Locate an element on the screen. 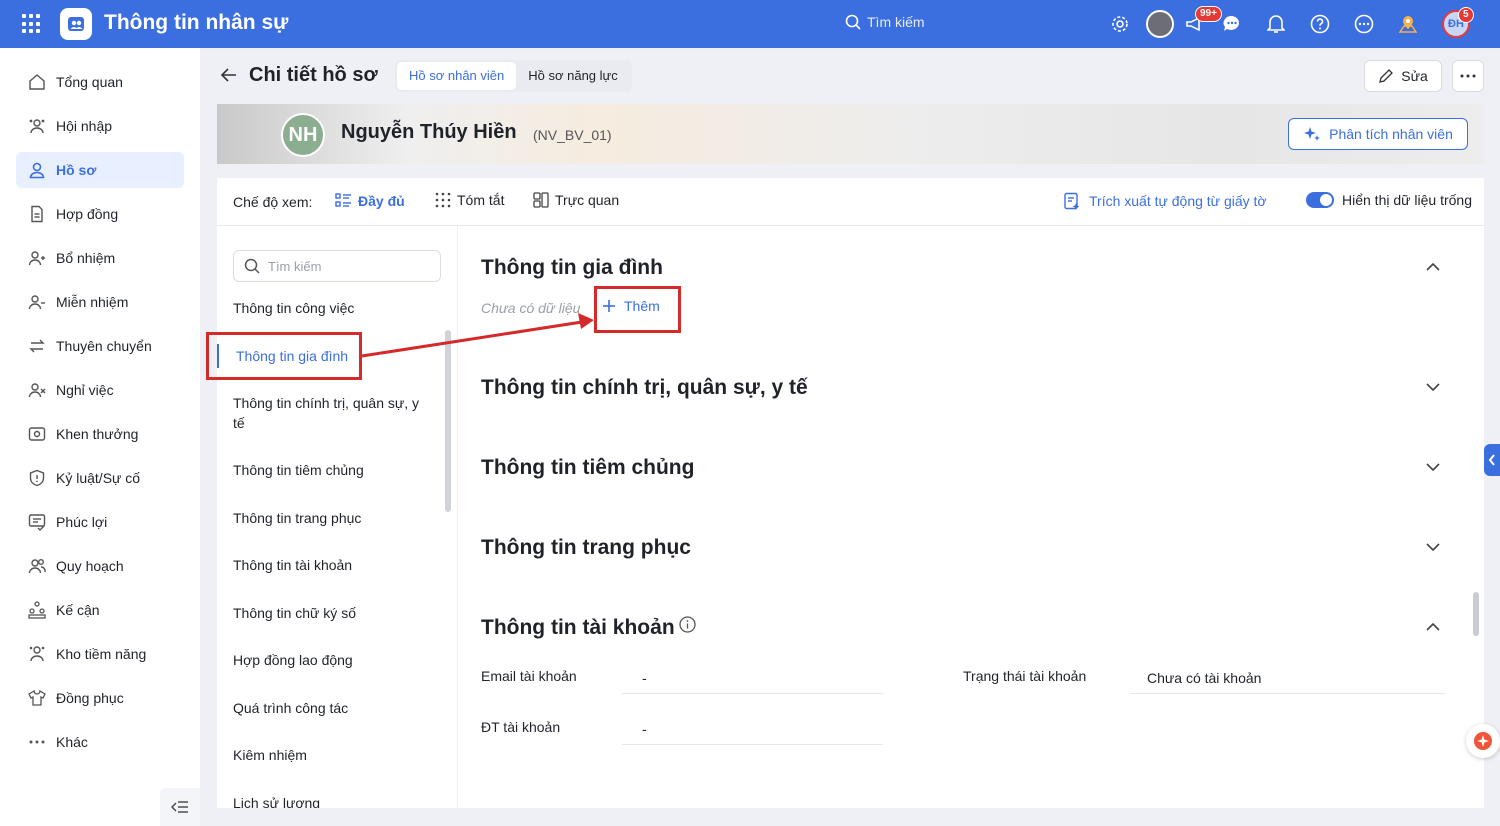 This screenshot has width=1500, height=826. auto-extract-button: Trích xuất tự động từ giấy tờ is located at coordinates (1165, 201).